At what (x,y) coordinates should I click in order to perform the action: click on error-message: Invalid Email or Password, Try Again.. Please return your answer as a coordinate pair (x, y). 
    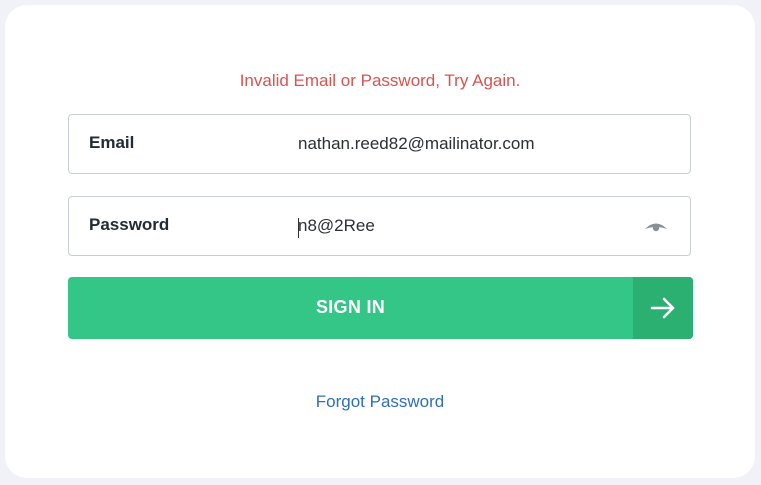
    Looking at the image, I should click on (380, 80).